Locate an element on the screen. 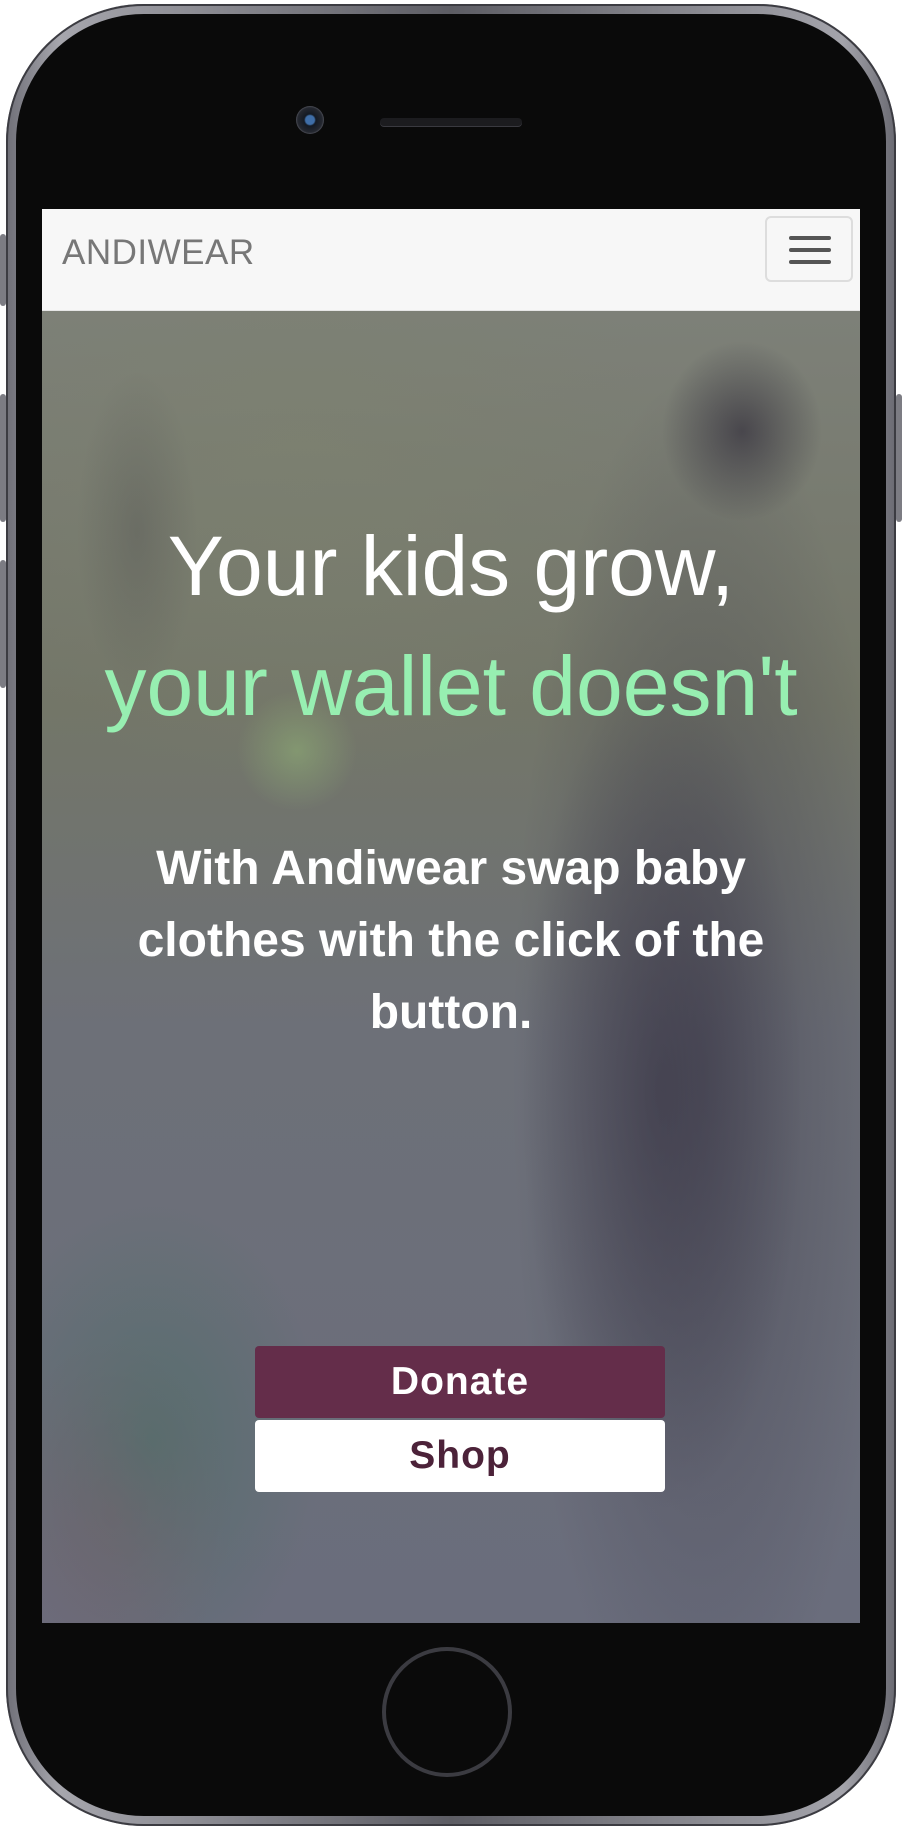  shop-button: Shop is located at coordinates (460, 1456).